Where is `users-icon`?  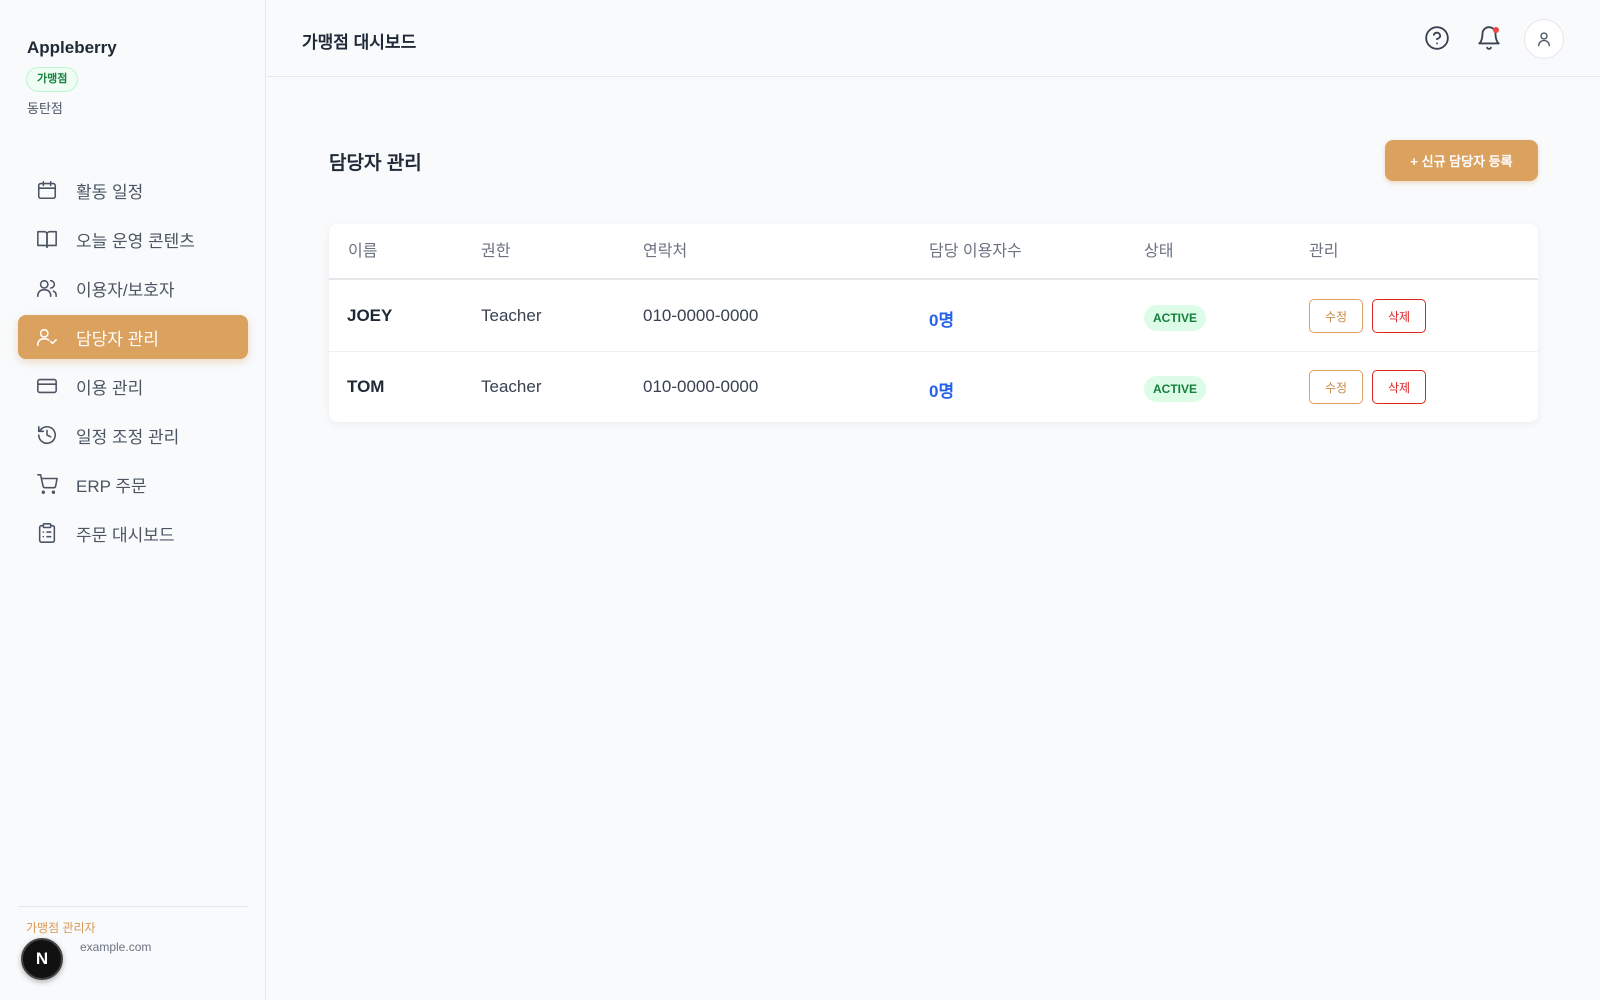
users-icon is located at coordinates (47, 288).